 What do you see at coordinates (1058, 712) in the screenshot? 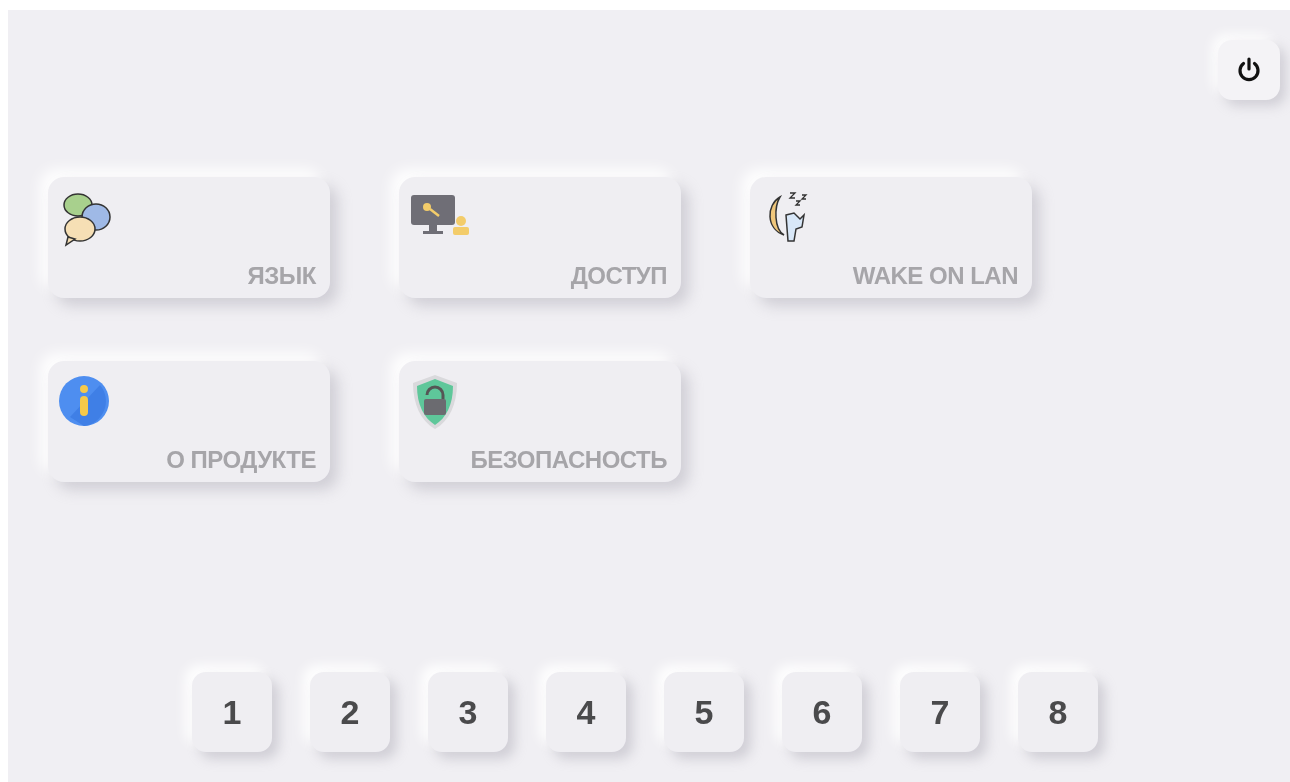
I see `page-button: 8` at bounding box center [1058, 712].